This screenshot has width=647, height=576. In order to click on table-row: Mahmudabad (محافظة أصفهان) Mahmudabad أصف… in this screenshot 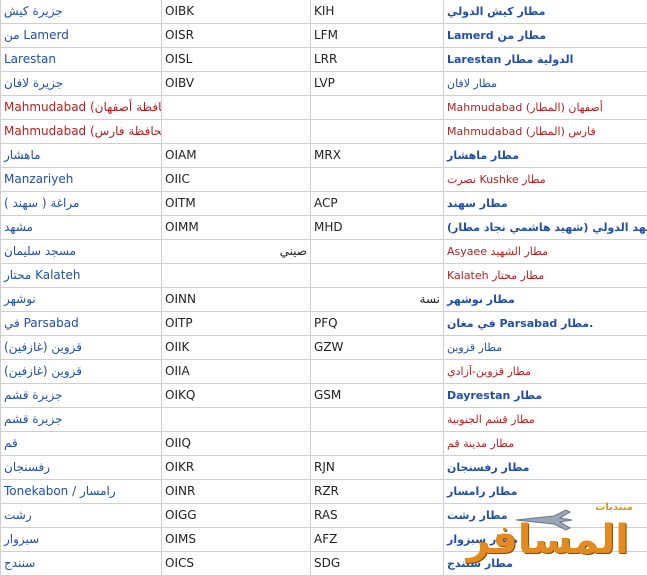, I will do `click(323, 107)`.